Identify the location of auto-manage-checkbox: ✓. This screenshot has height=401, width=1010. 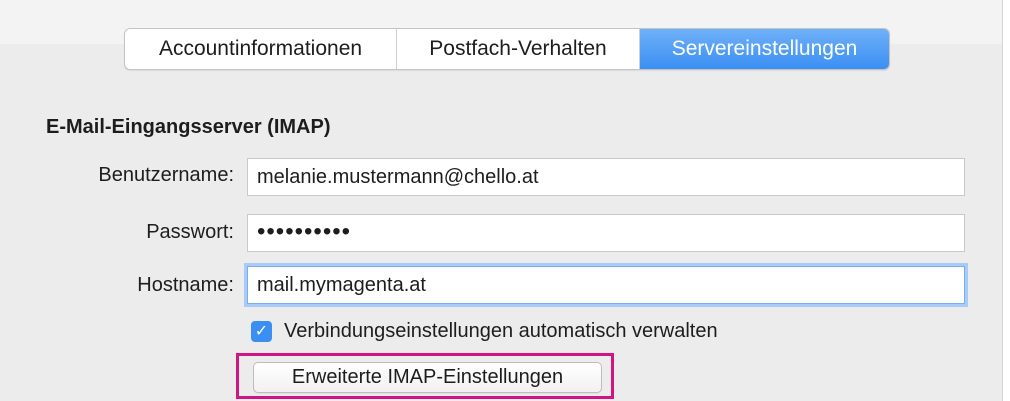
(261, 331).